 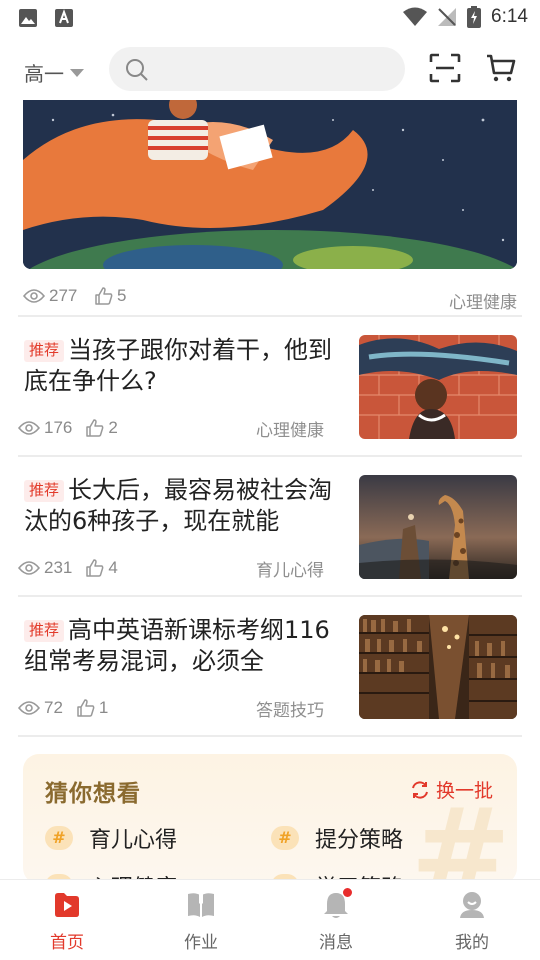 What do you see at coordinates (45, 568) in the screenshot?
I see `view-count: 231` at bounding box center [45, 568].